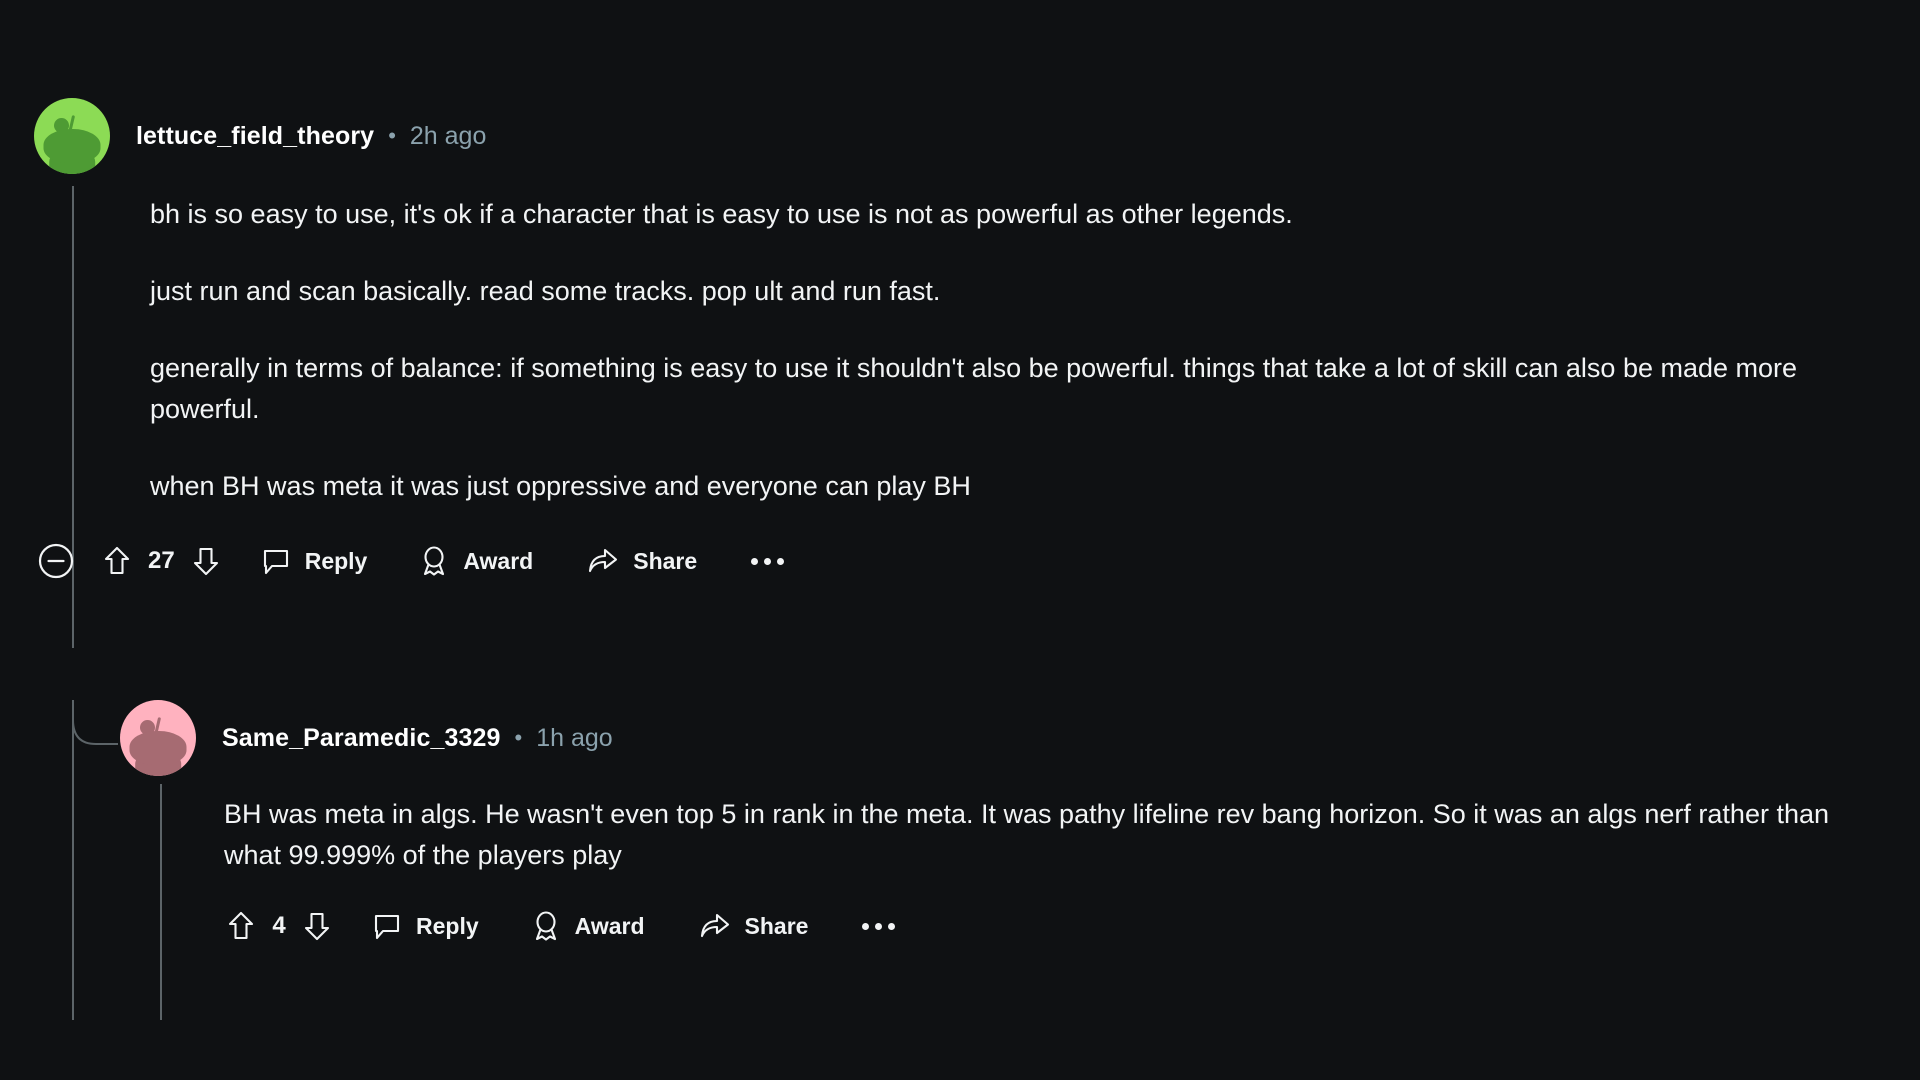 The image size is (1920, 1080). I want to click on collapse-thread-button, so click(56, 561).